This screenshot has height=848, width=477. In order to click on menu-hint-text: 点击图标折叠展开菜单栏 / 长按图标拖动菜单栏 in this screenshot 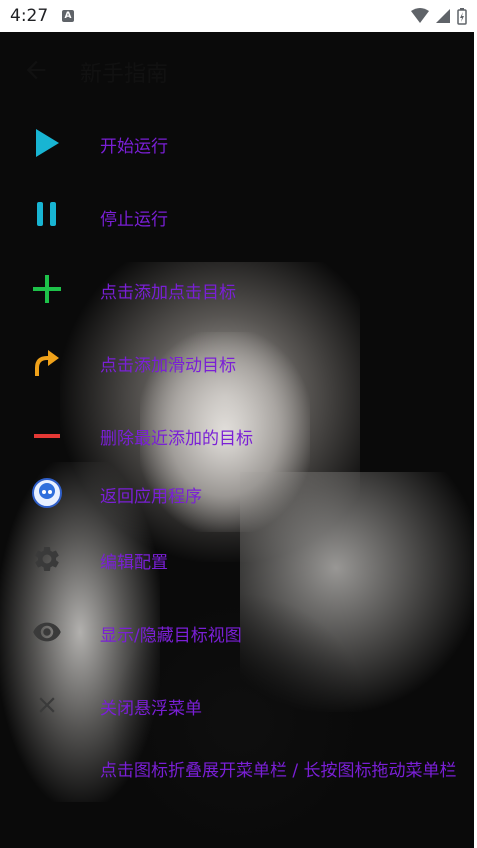, I will do `click(278, 771)`.